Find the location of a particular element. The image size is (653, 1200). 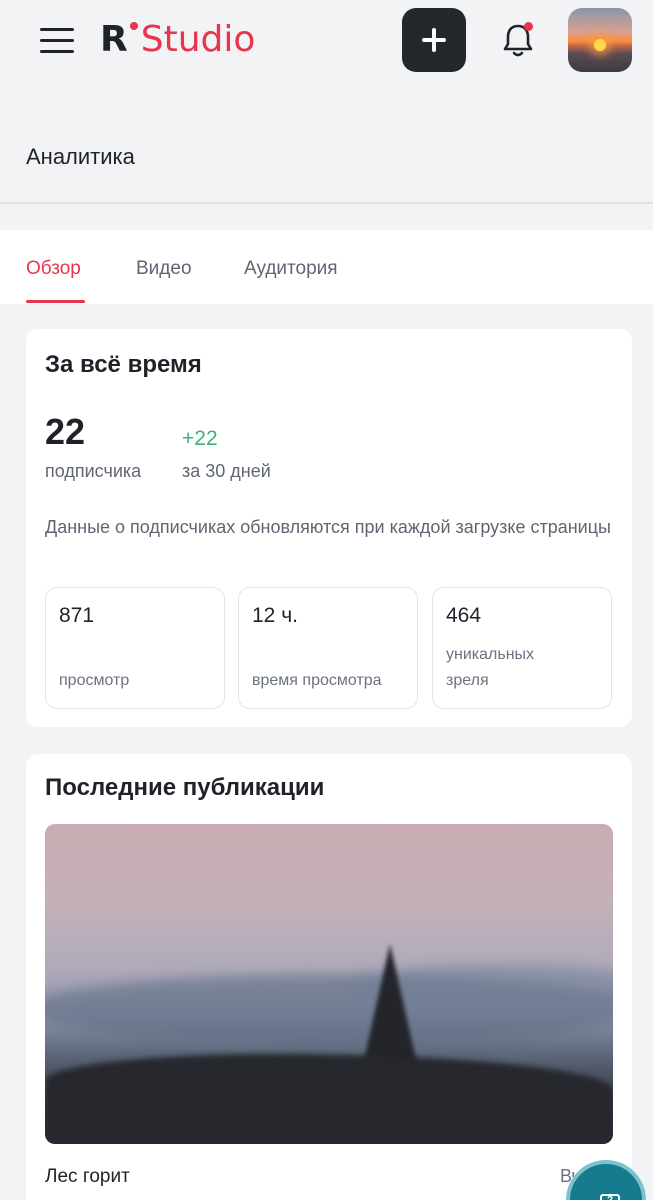

notification-dot is located at coordinates (528, 26).